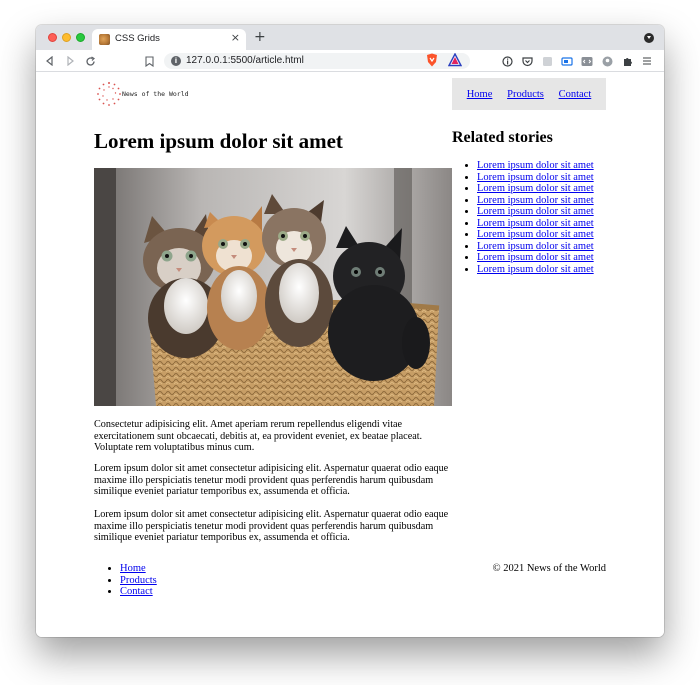 The image size is (700, 685). What do you see at coordinates (70, 61) in the screenshot?
I see `forward-icon` at bounding box center [70, 61].